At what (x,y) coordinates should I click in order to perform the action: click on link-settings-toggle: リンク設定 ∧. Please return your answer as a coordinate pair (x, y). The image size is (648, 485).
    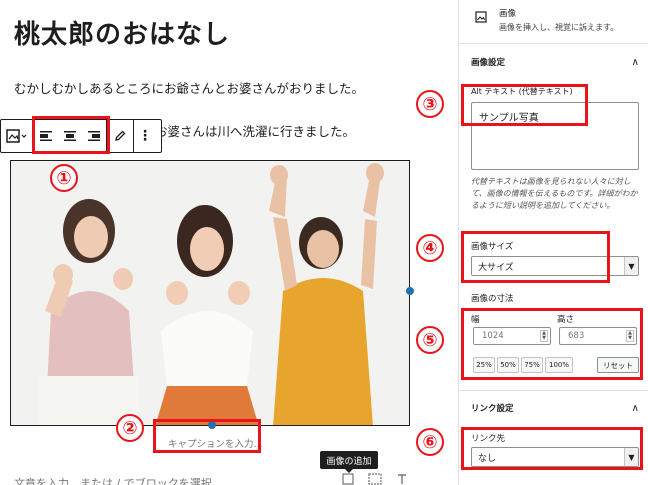
    Looking at the image, I should click on (553, 408).